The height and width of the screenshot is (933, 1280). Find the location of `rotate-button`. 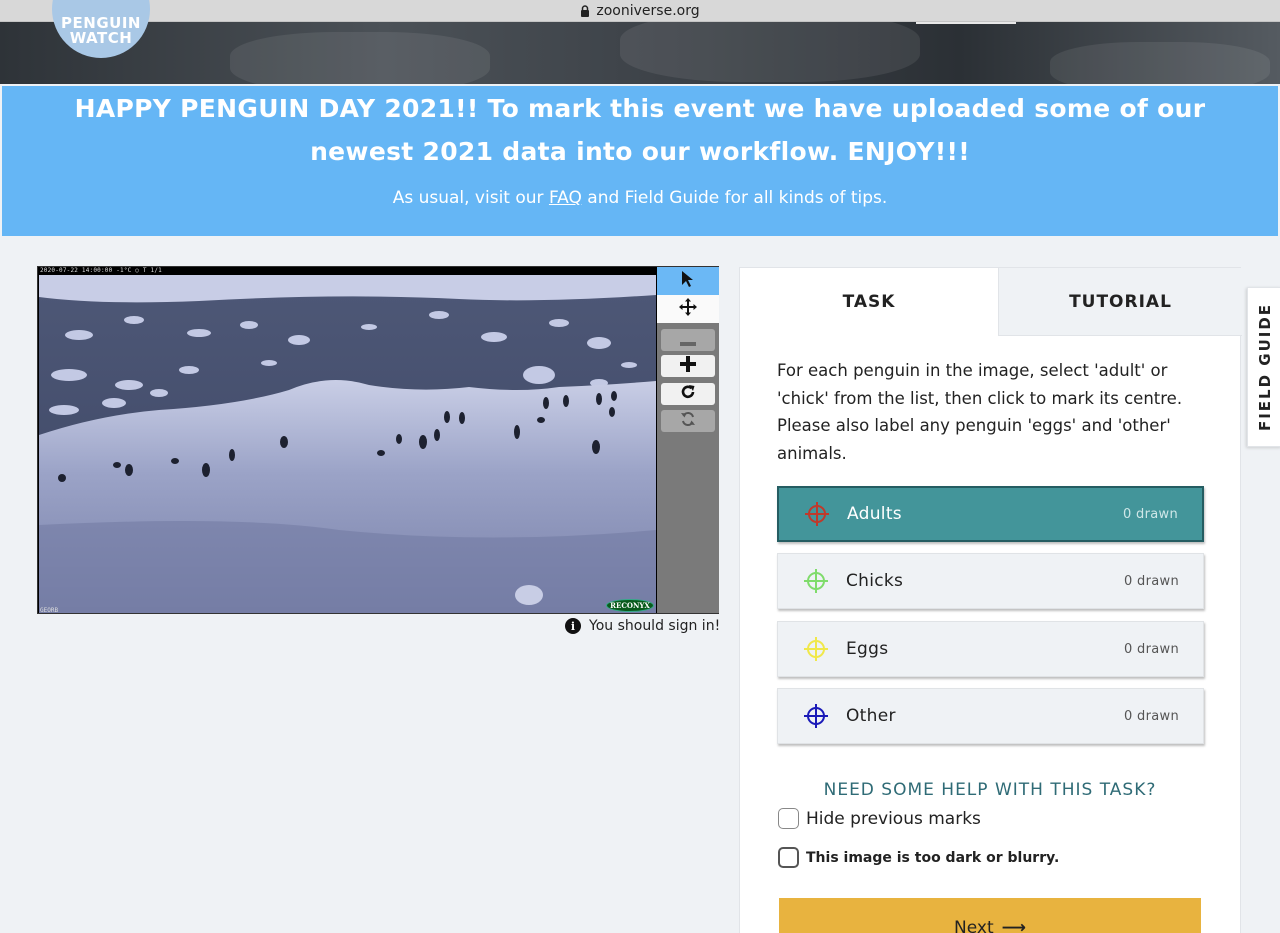

rotate-button is located at coordinates (688, 394).